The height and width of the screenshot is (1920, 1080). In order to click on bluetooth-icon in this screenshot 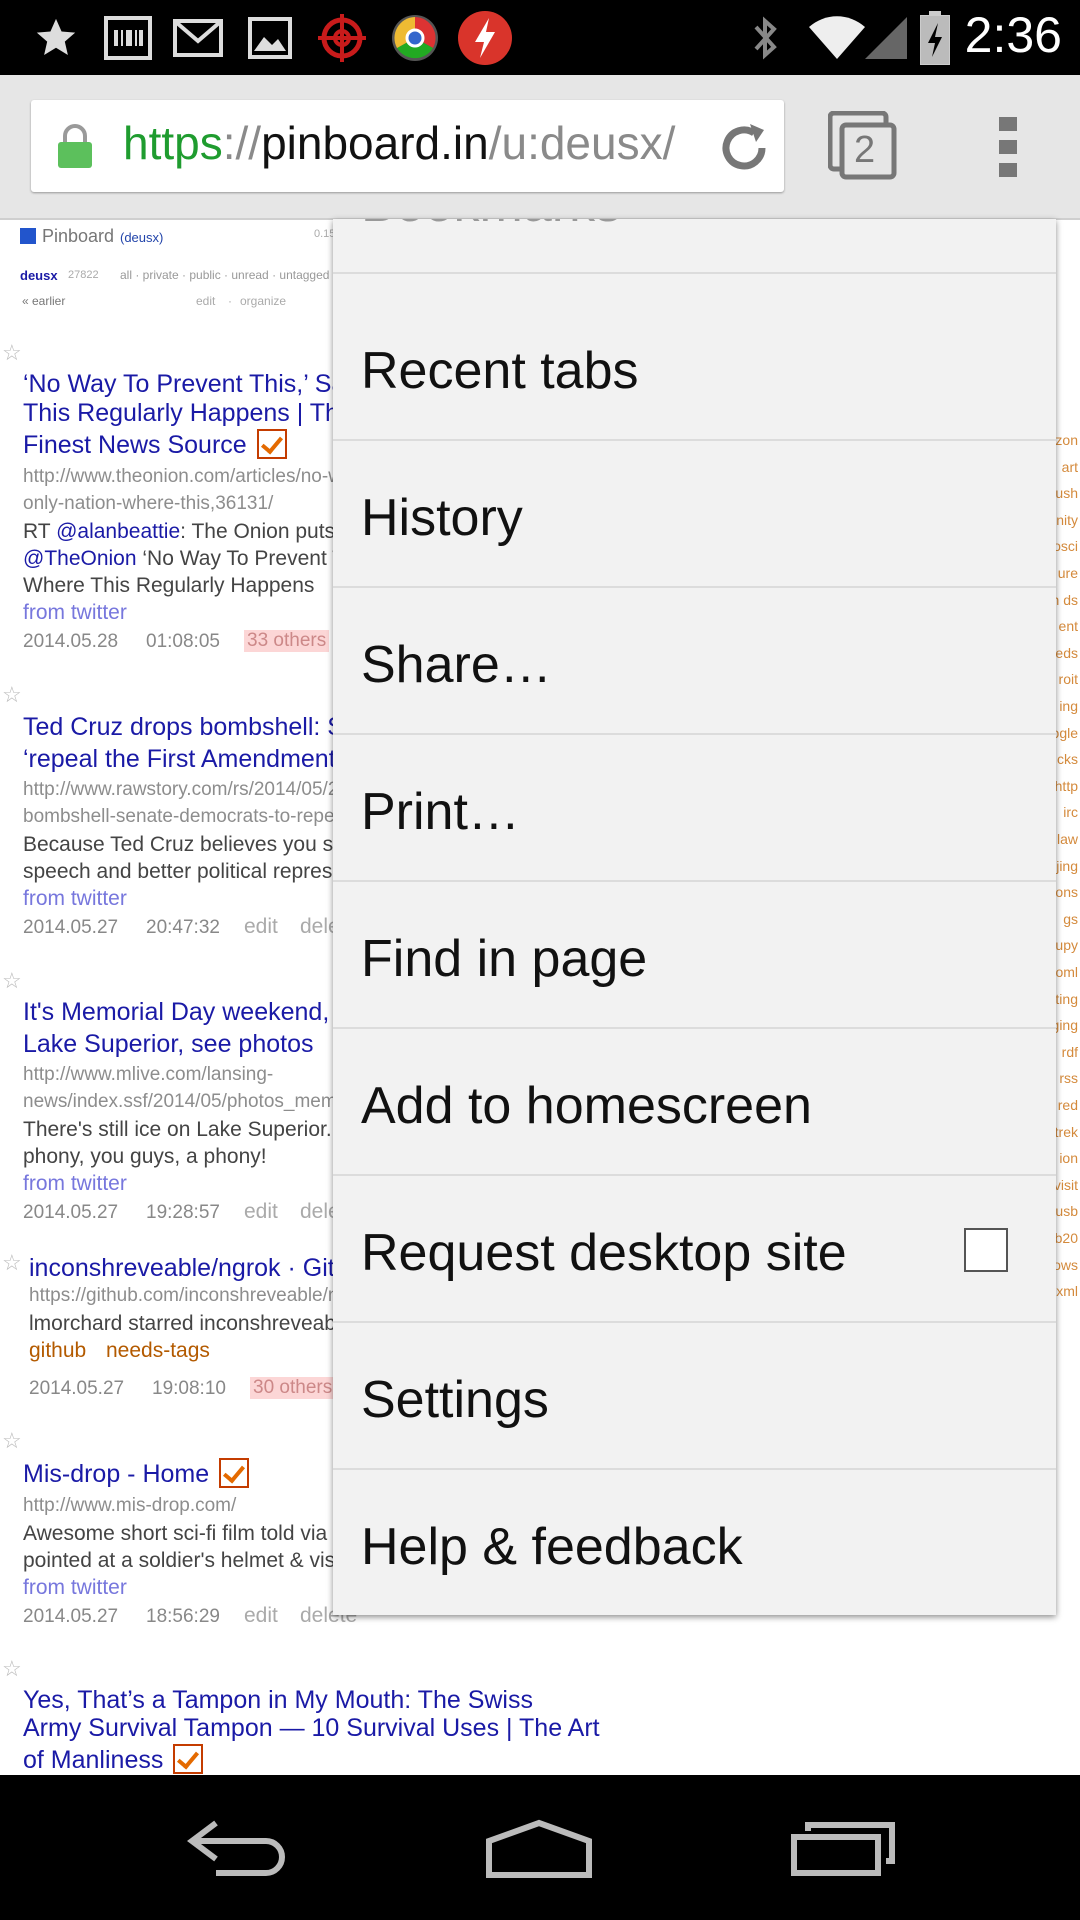, I will do `click(765, 37)`.